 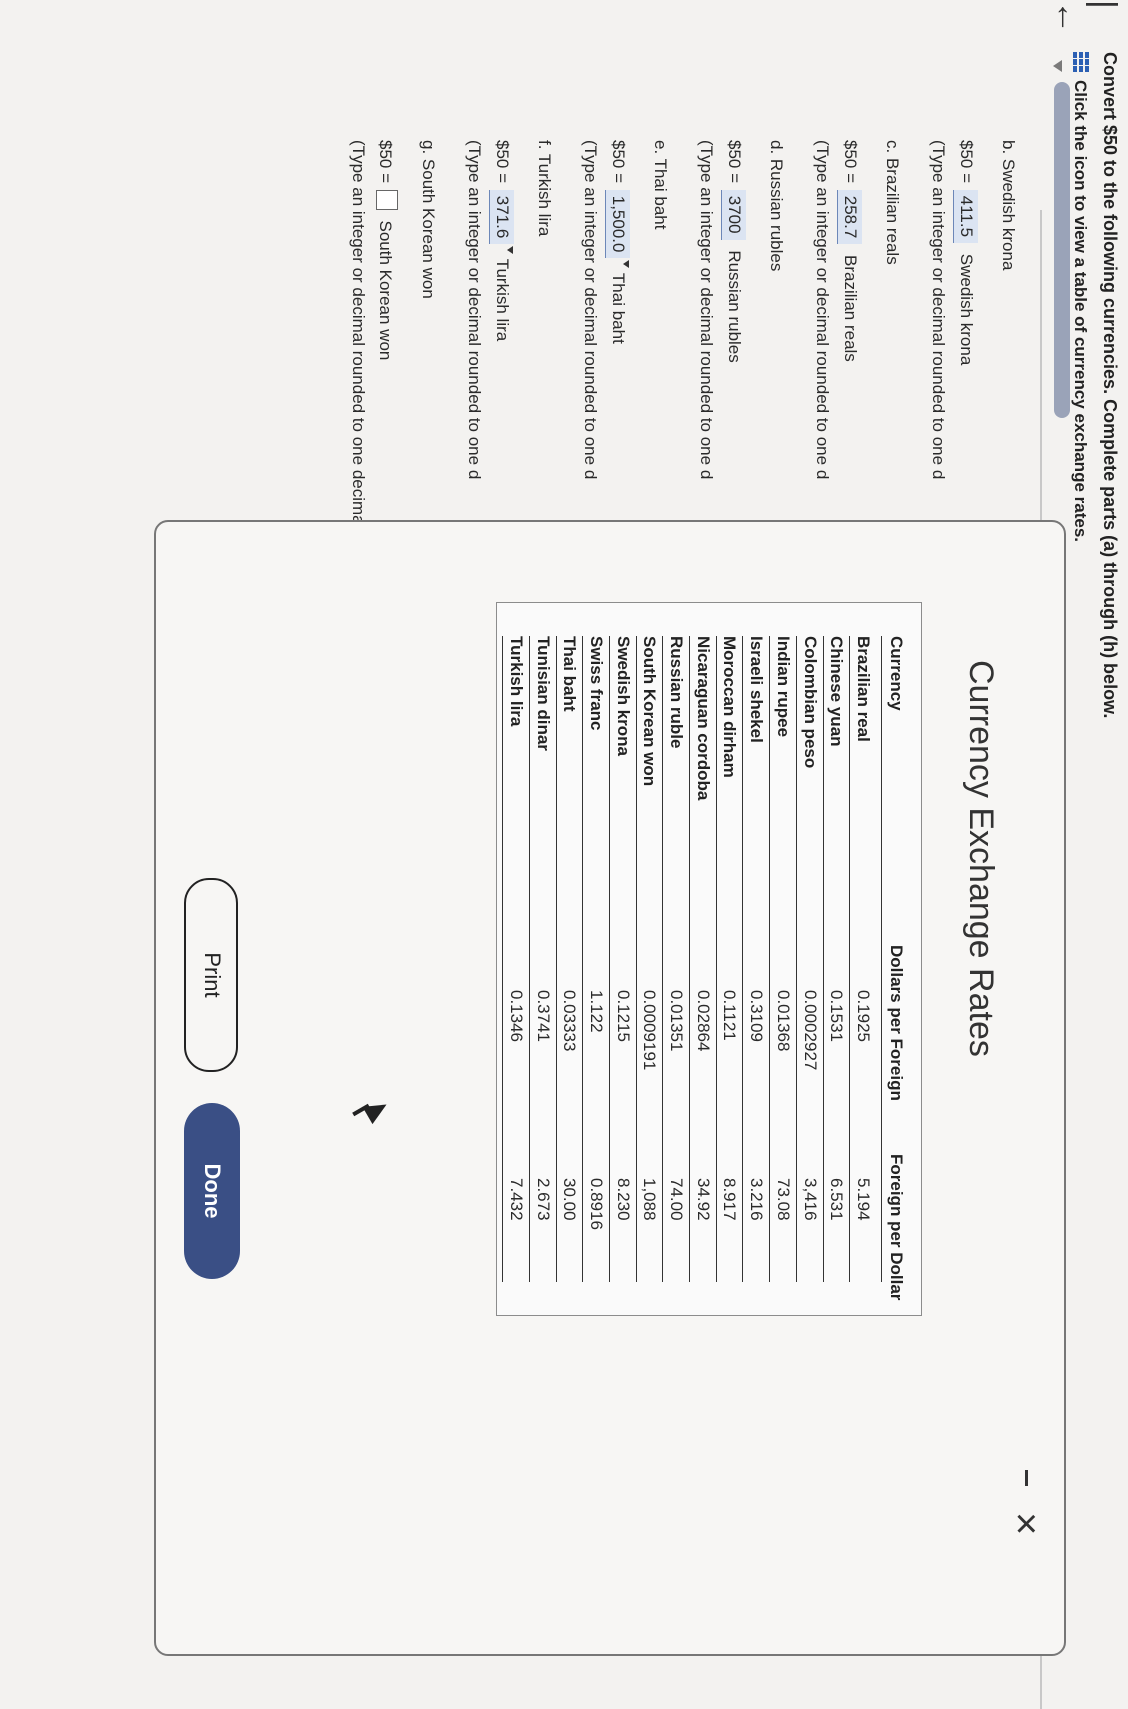 What do you see at coordinates (677, 1021) in the screenshot?
I see `dollars-per-foreign-cell: 0.01351` at bounding box center [677, 1021].